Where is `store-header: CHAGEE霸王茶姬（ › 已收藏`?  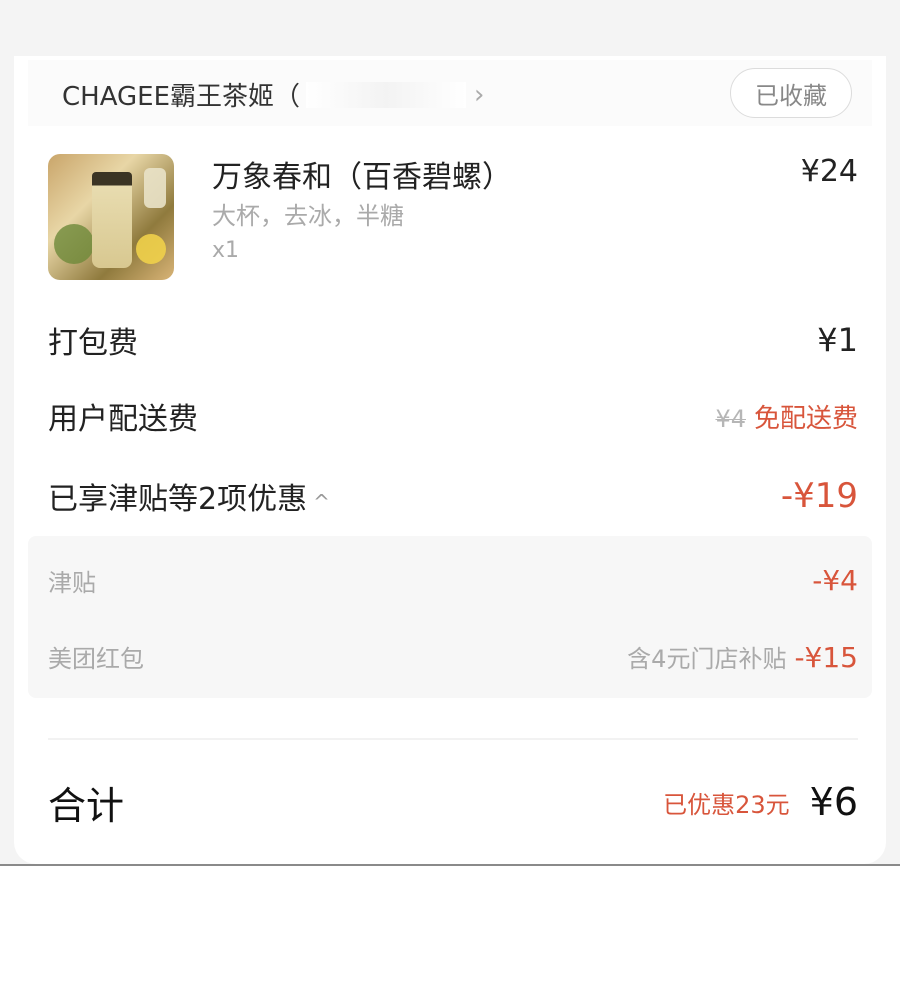
store-header: CHAGEE霸王茶姬（ › 已收藏 is located at coordinates (450, 93).